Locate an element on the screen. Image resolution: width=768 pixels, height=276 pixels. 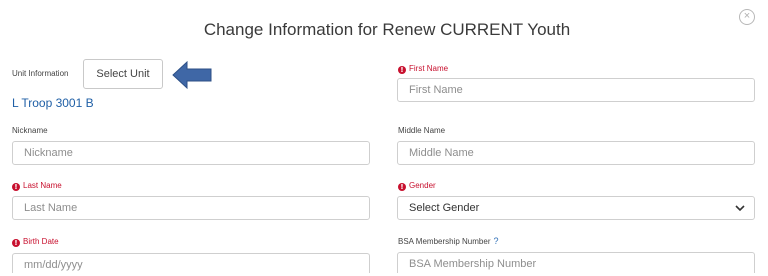
nickname-field is located at coordinates (191, 153).